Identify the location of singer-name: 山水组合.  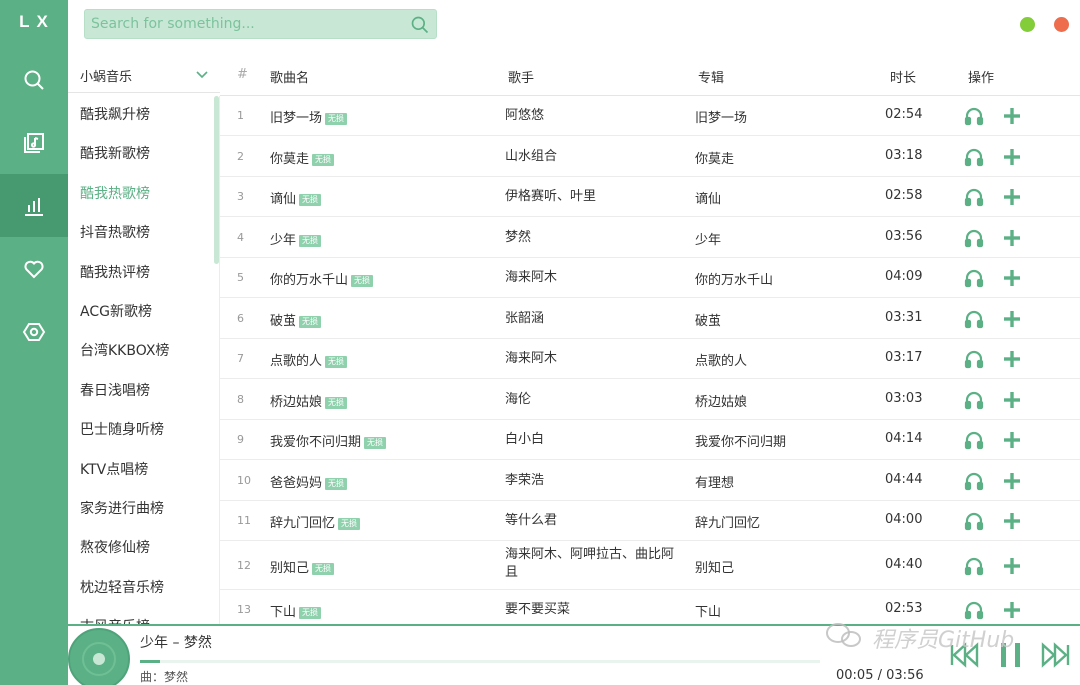
(595, 157).